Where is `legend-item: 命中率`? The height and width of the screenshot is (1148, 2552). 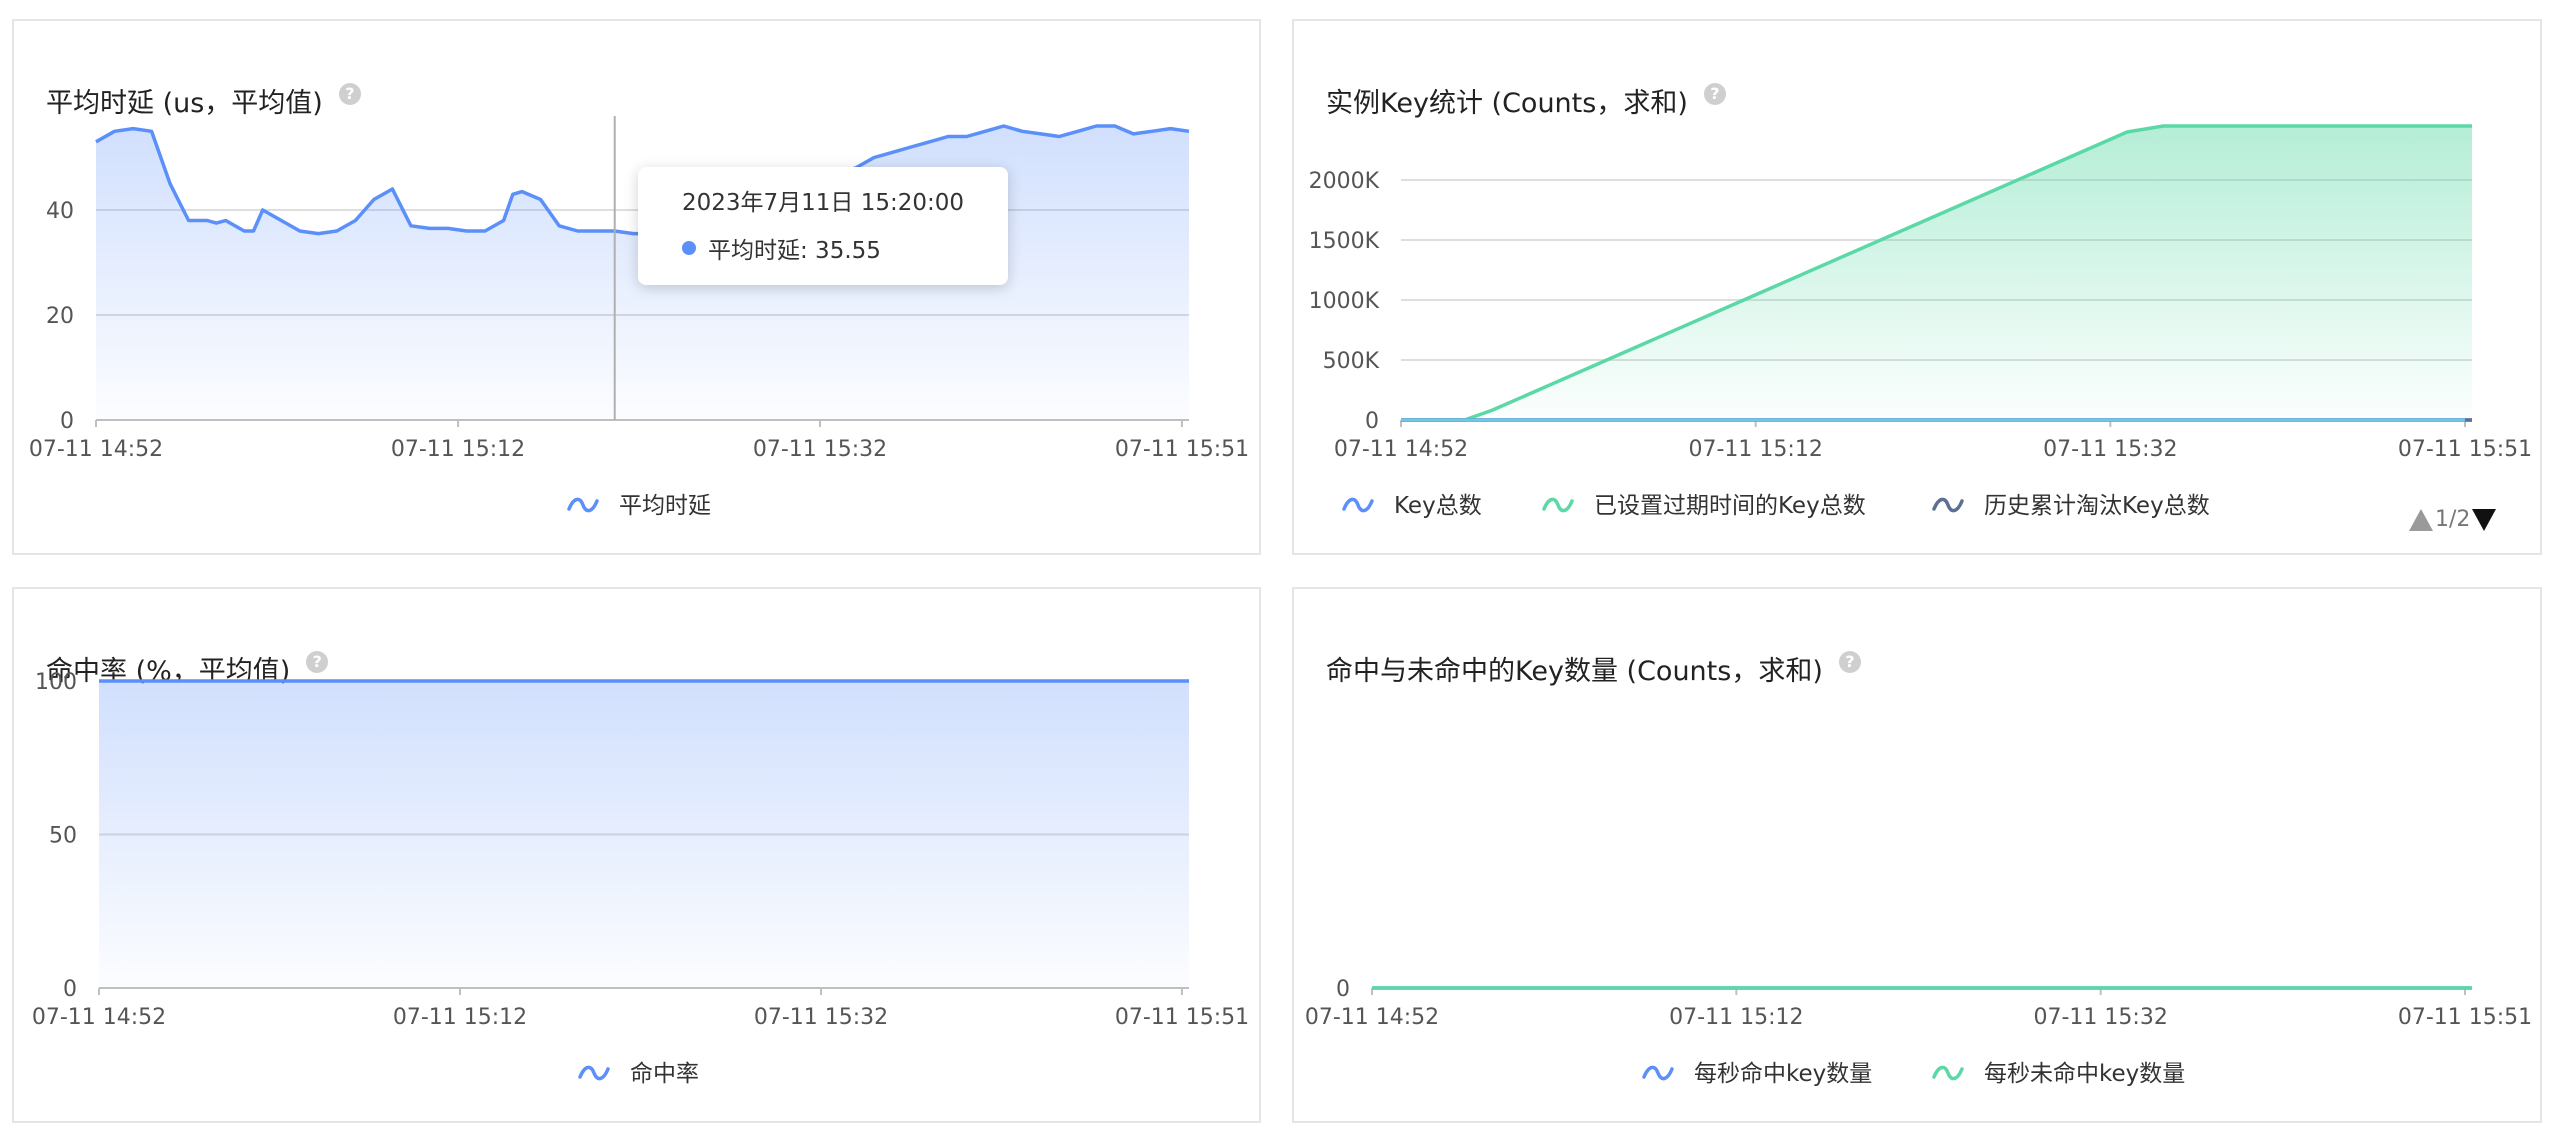 legend-item: 命中率 is located at coordinates (638, 1074).